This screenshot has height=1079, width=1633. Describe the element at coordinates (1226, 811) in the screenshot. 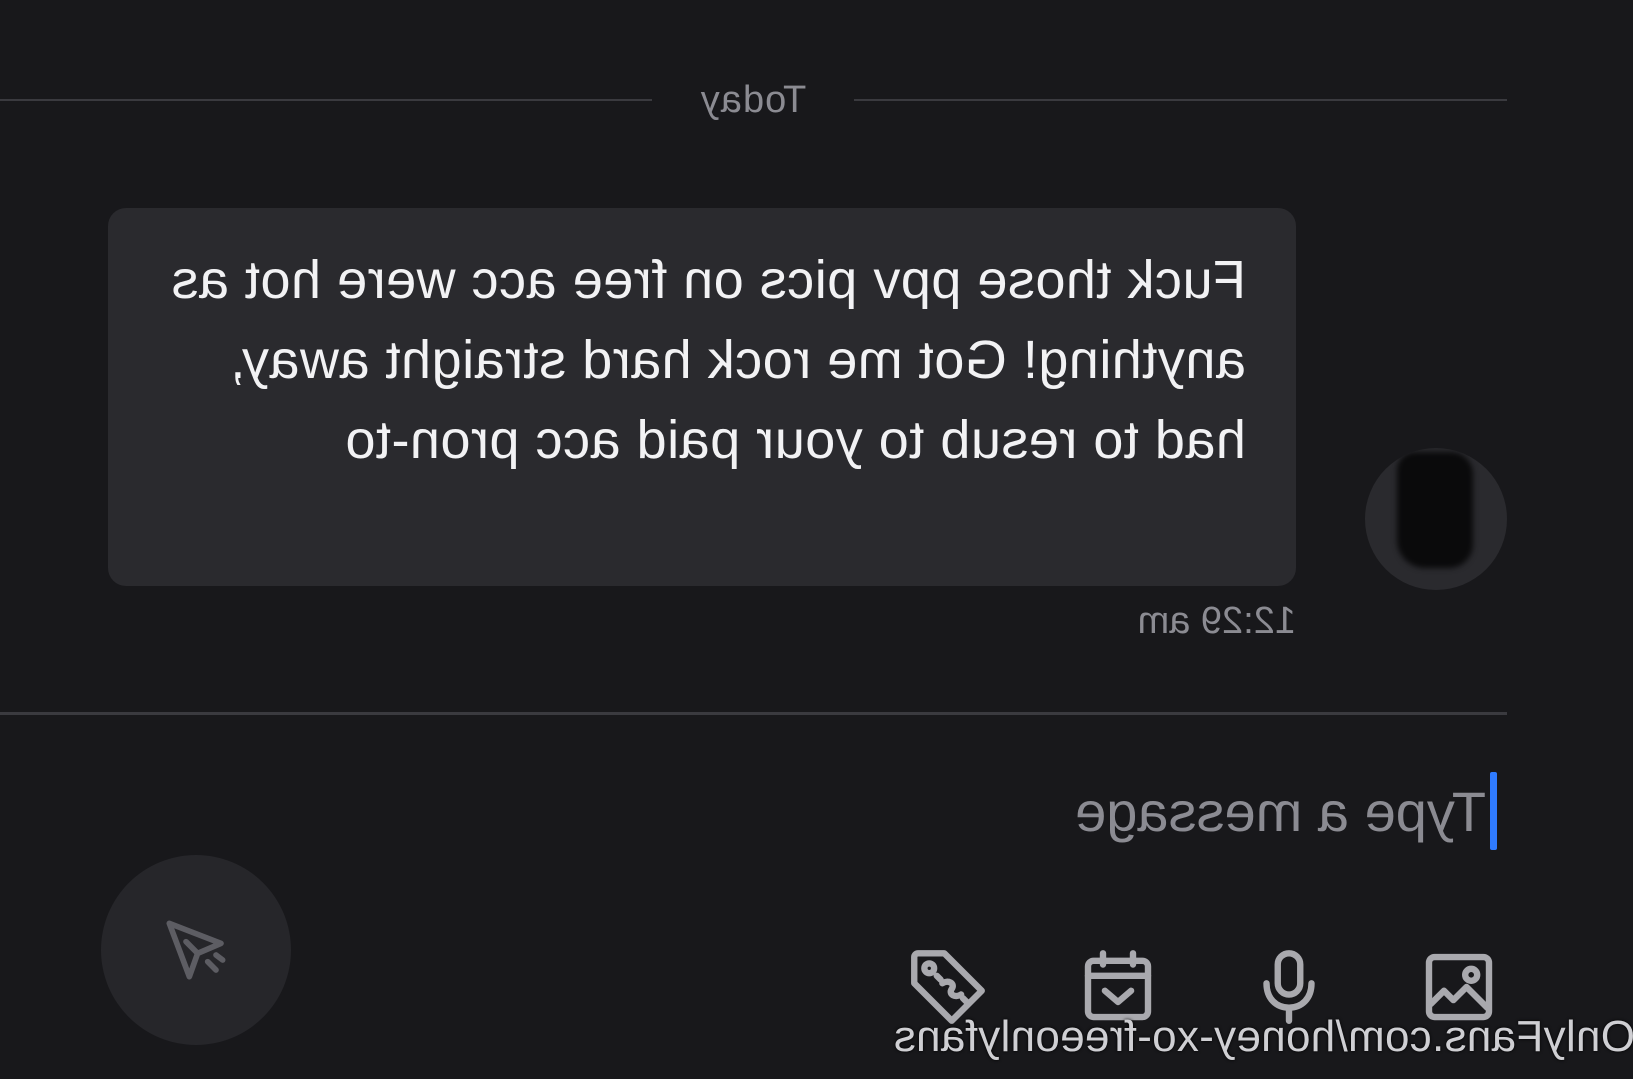

I see `message-input` at that location.